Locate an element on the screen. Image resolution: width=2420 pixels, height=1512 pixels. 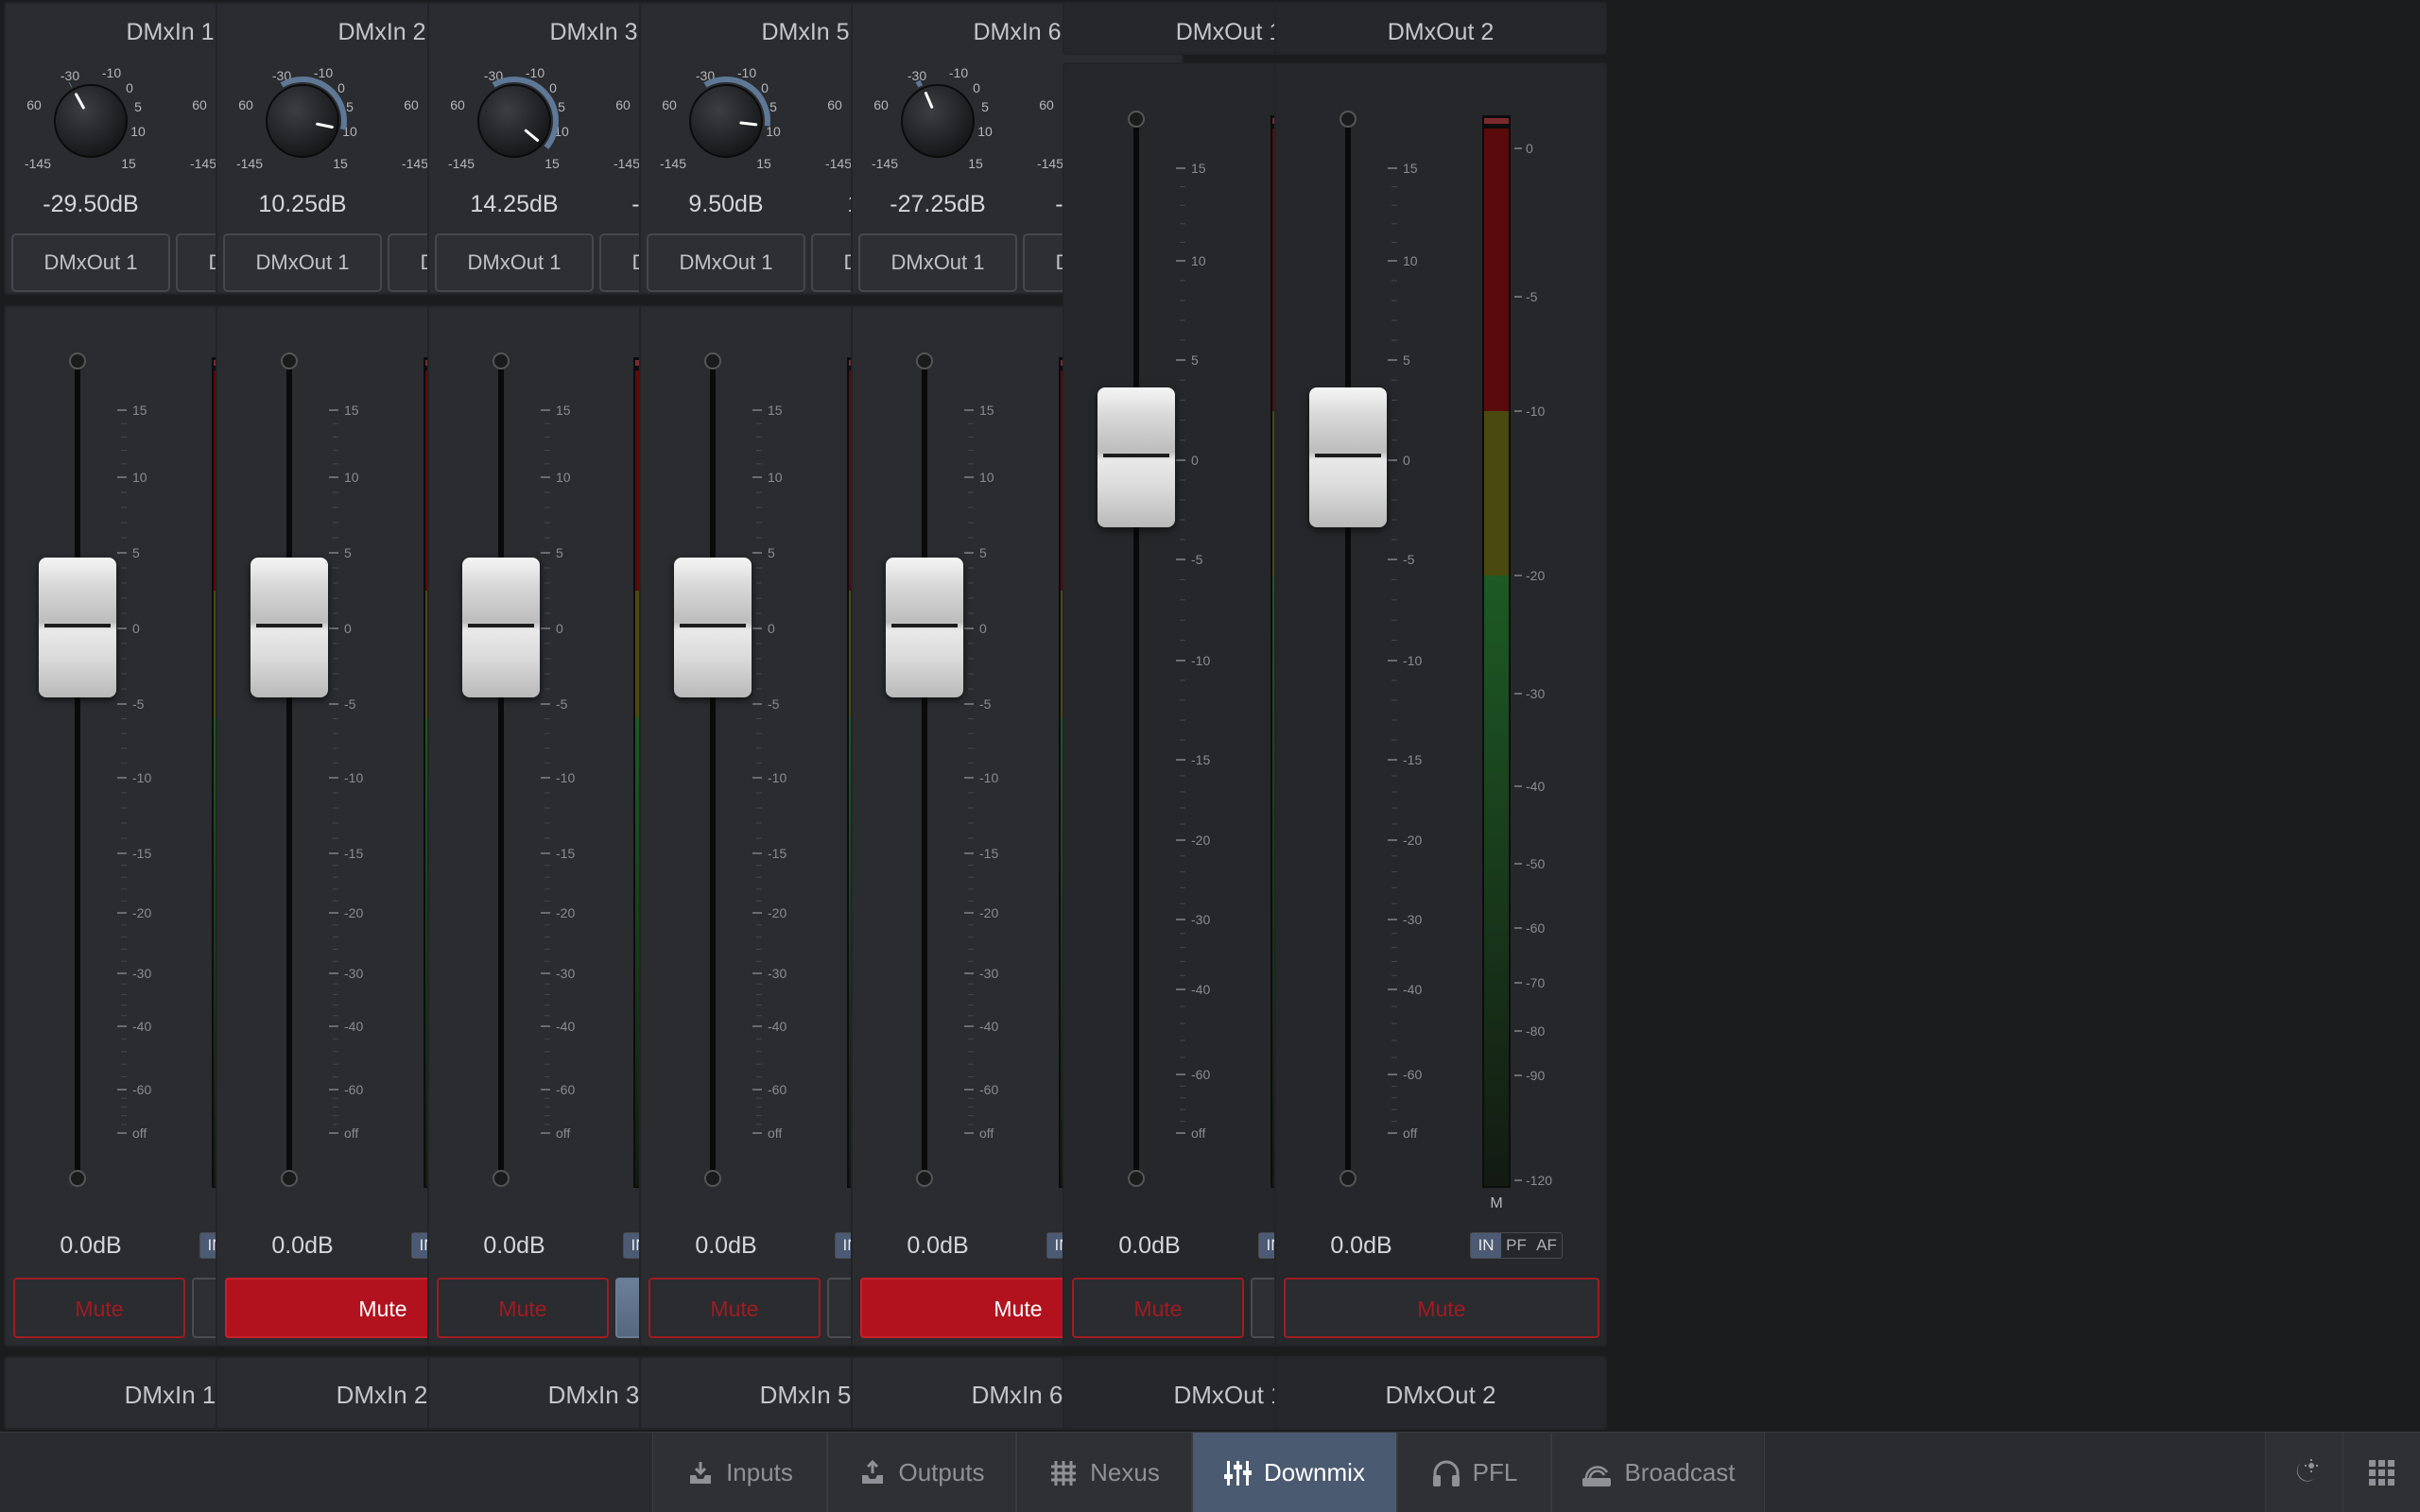
meter-source-pf: PF is located at coordinates (1516, 1245).